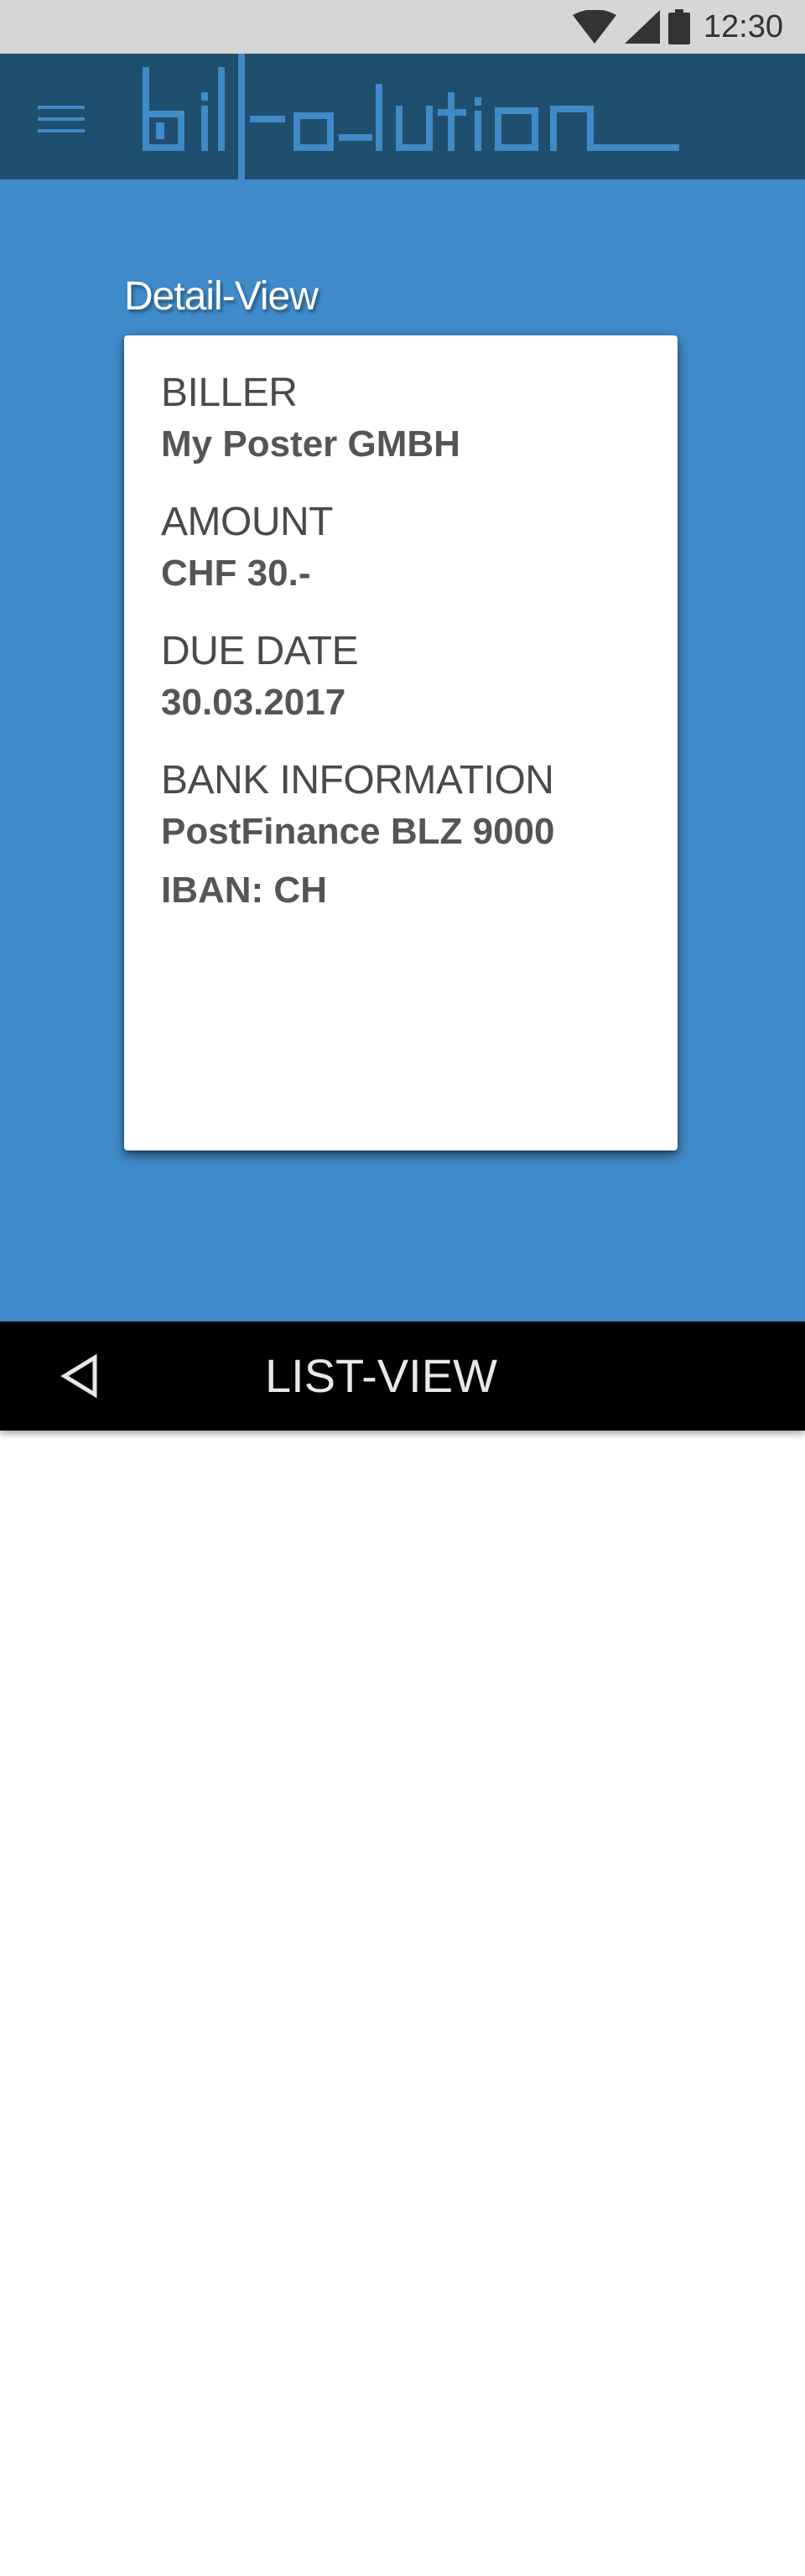 The width and height of the screenshot is (805, 2576). Describe the element at coordinates (229, 393) in the screenshot. I see `biller-label: BILLER` at that location.